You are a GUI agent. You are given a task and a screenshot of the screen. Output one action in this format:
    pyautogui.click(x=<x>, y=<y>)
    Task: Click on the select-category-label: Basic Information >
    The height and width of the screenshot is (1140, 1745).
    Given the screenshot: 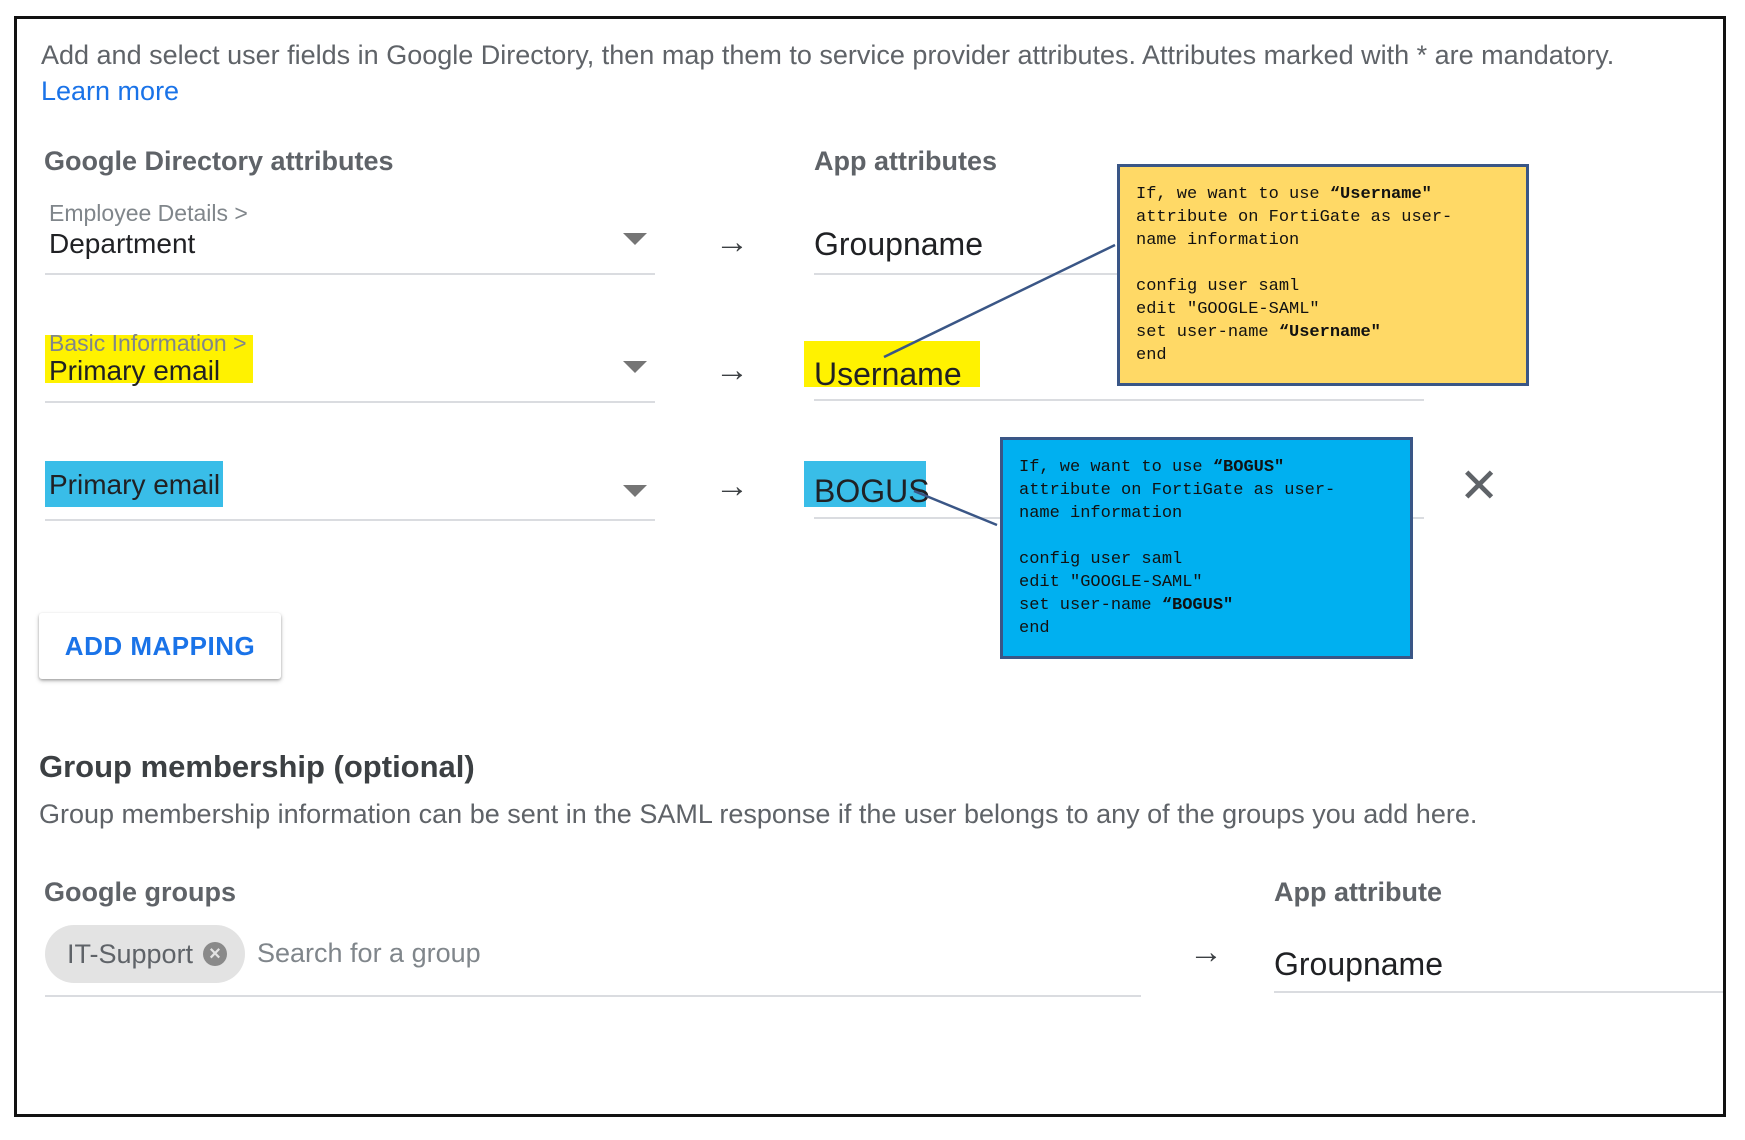 What is the action you would take?
    pyautogui.click(x=148, y=343)
    